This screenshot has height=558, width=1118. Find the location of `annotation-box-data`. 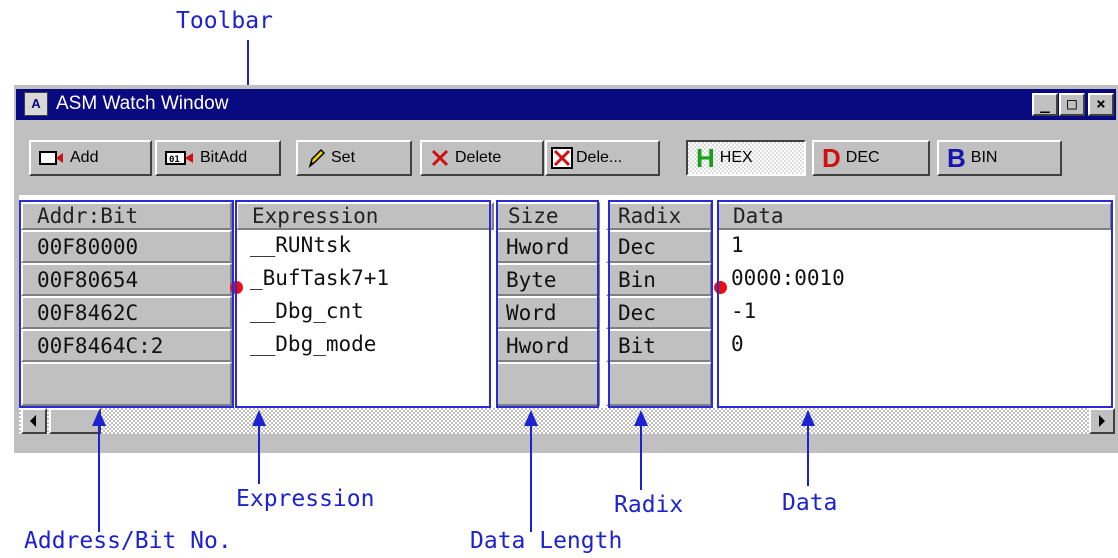

annotation-box-data is located at coordinates (915, 304).